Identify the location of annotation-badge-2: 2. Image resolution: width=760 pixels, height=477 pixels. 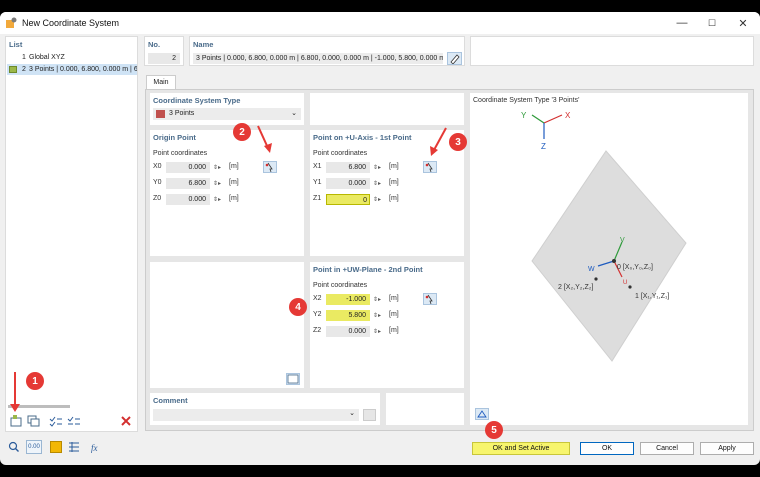
(242, 132).